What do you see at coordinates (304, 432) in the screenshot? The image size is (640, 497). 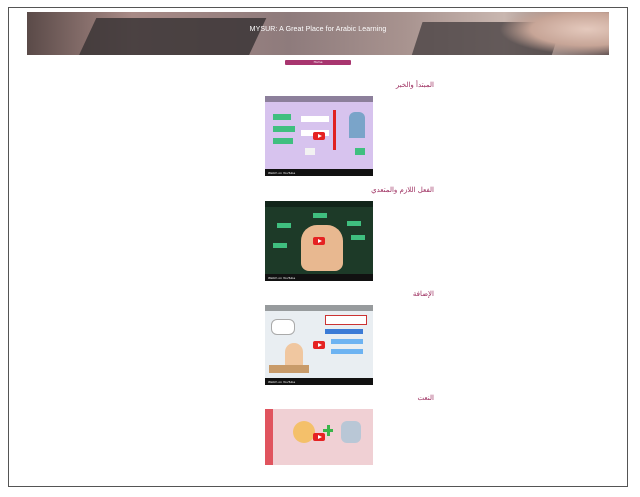 I see `child-face` at bounding box center [304, 432].